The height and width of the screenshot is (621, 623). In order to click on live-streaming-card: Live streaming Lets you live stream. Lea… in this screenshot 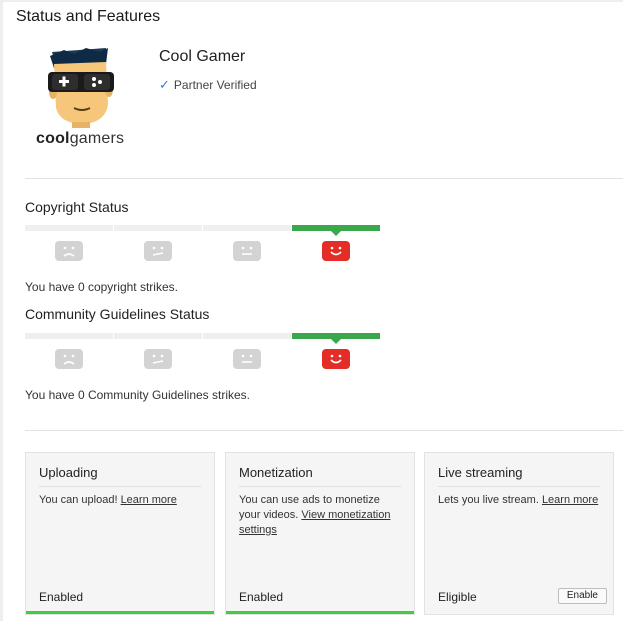, I will do `click(519, 533)`.